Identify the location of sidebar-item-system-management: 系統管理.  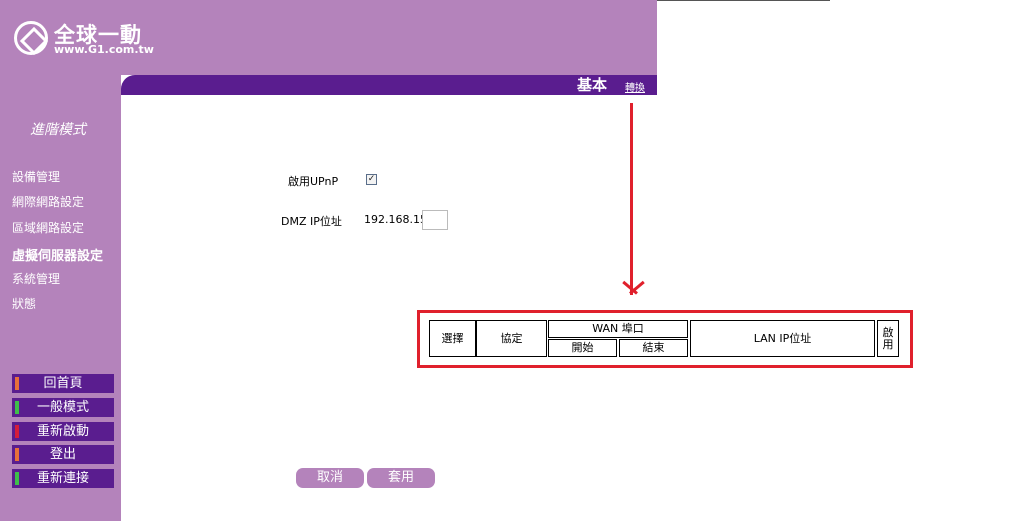
(36, 278).